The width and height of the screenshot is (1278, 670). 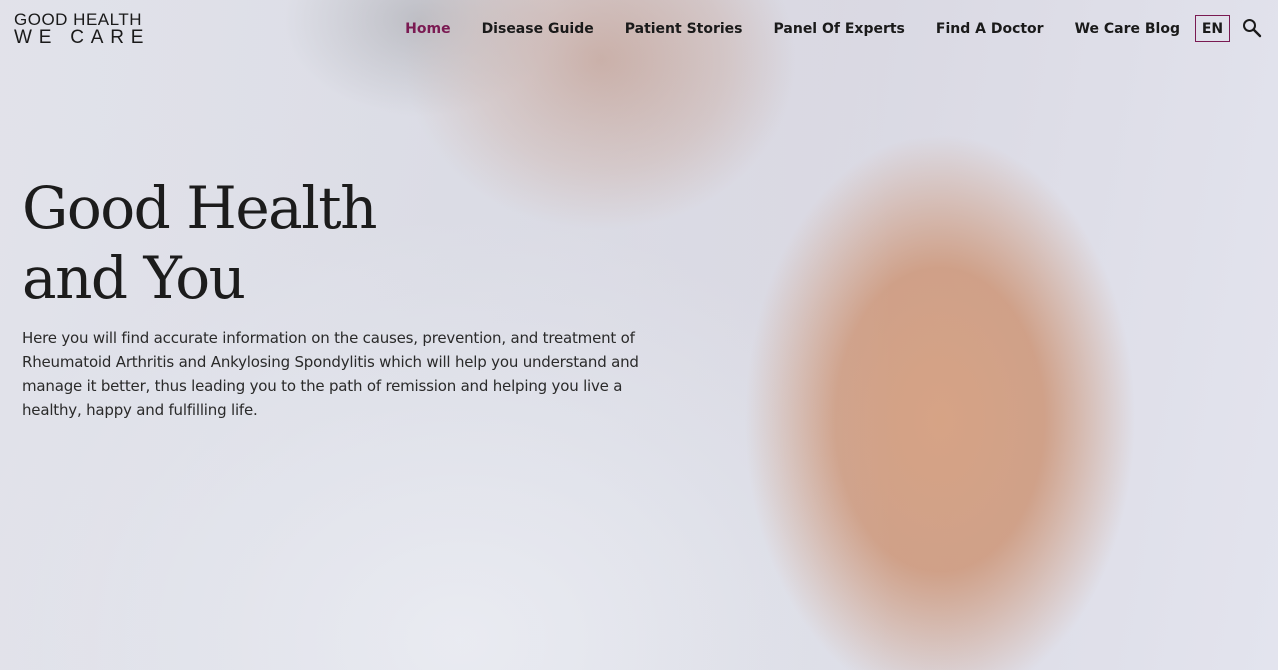 I want to click on hero-title: Good Health and You, so click(x=199, y=243).